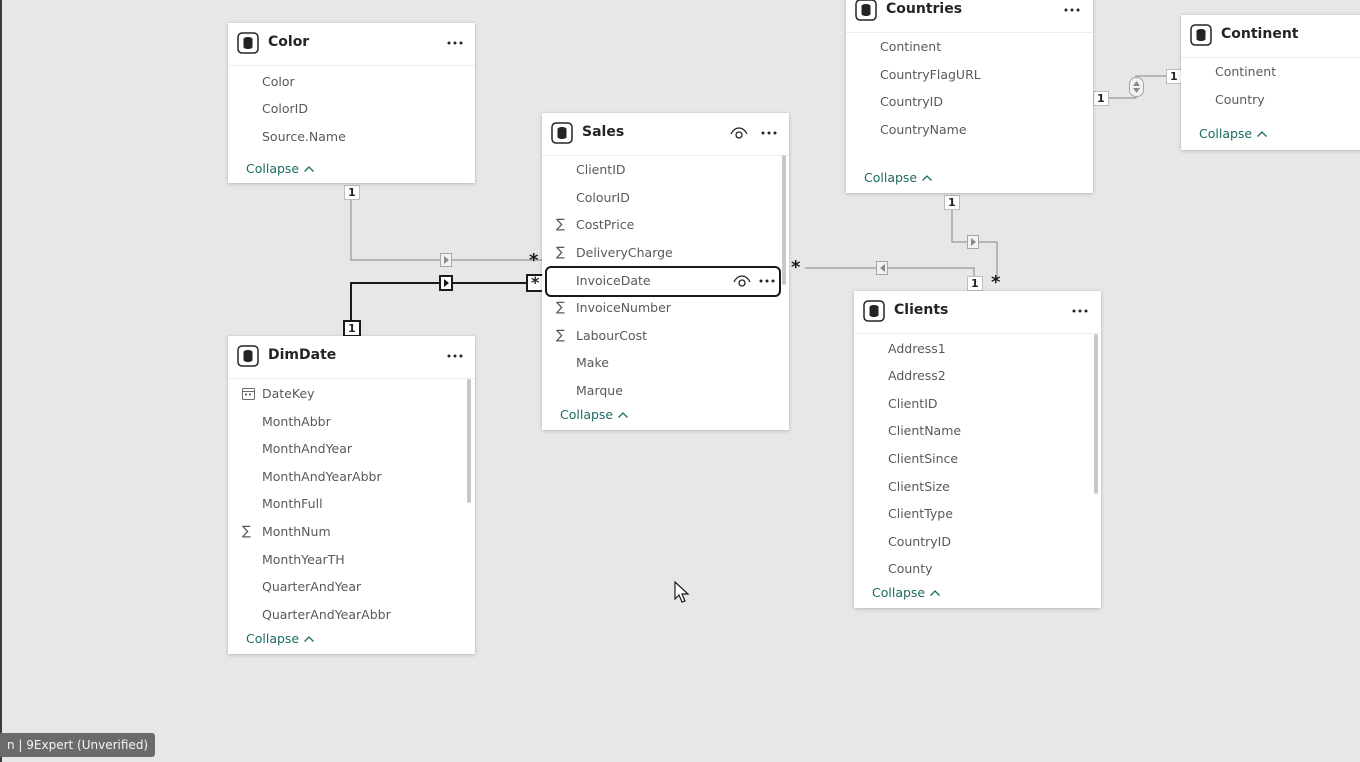 The image size is (1360, 762). I want to click on field-row: CountryName, so click(969, 129).